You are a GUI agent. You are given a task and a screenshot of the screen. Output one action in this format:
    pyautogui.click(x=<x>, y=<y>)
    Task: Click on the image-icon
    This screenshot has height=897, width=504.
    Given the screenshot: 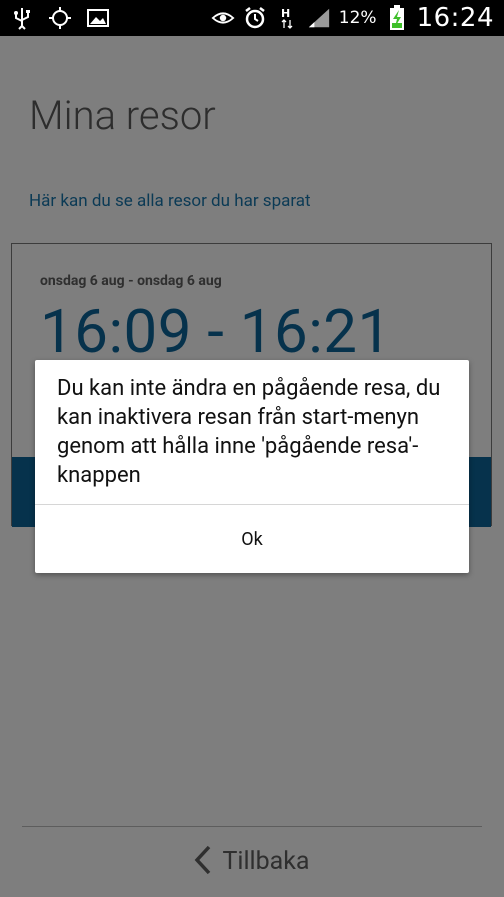 What is the action you would take?
    pyautogui.click(x=98, y=18)
    